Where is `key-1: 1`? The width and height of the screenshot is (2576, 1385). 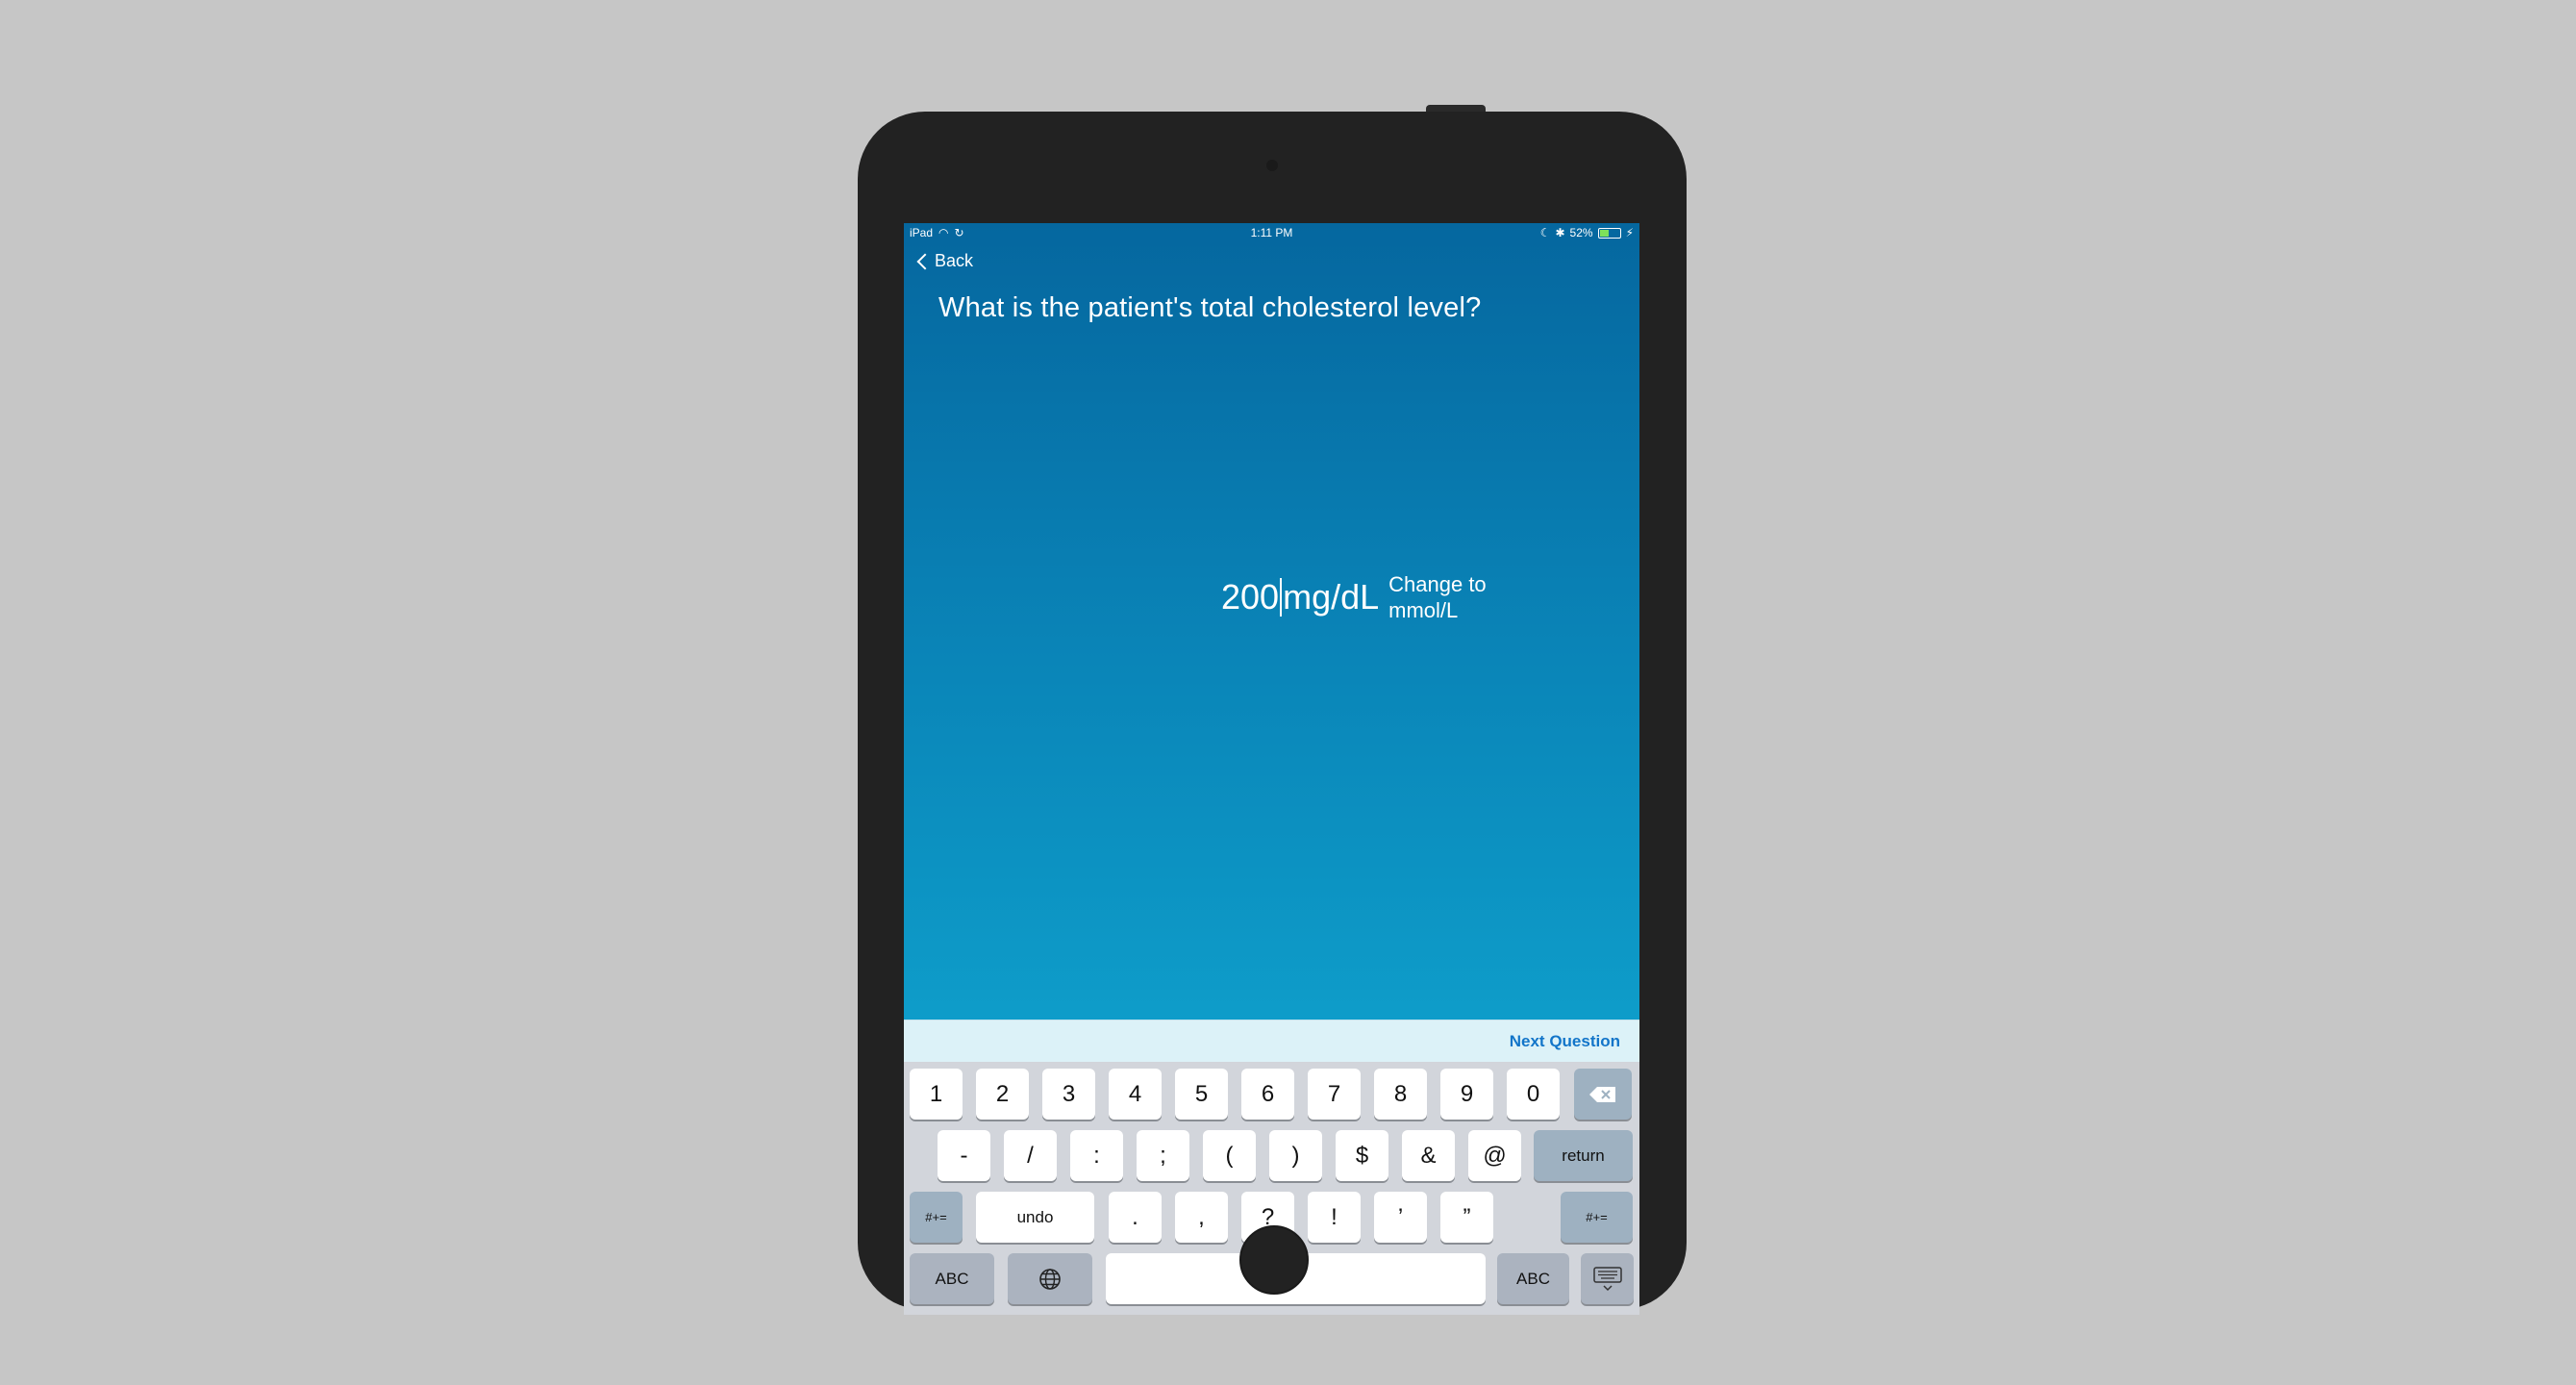
key-1: 1 is located at coordinates (936, 1094).